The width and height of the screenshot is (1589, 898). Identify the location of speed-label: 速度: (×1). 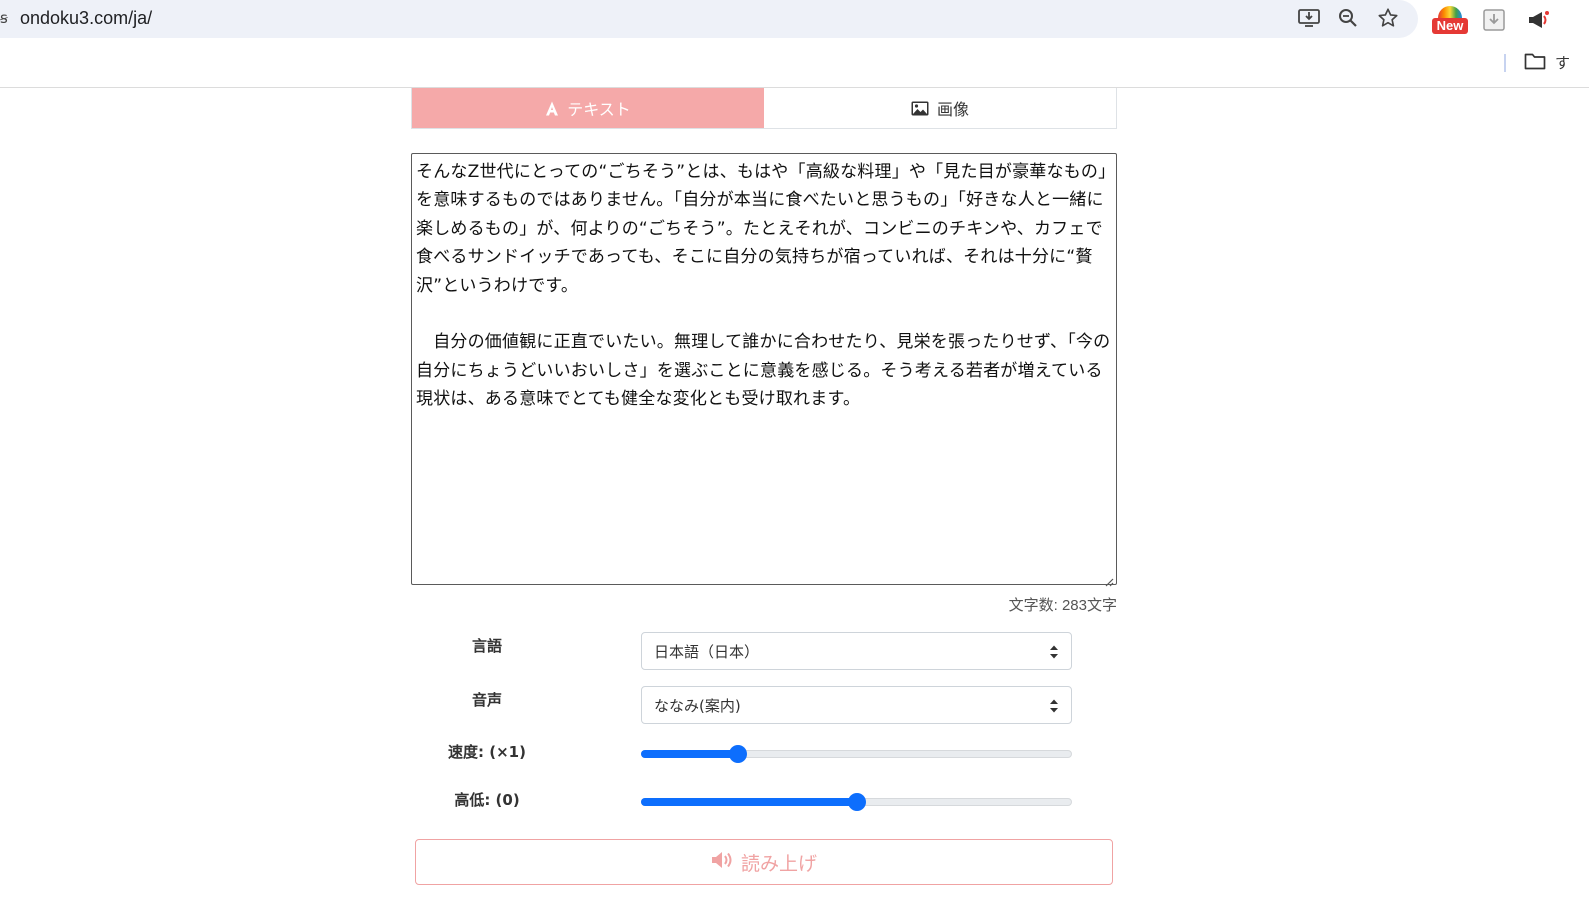
(487, 752).